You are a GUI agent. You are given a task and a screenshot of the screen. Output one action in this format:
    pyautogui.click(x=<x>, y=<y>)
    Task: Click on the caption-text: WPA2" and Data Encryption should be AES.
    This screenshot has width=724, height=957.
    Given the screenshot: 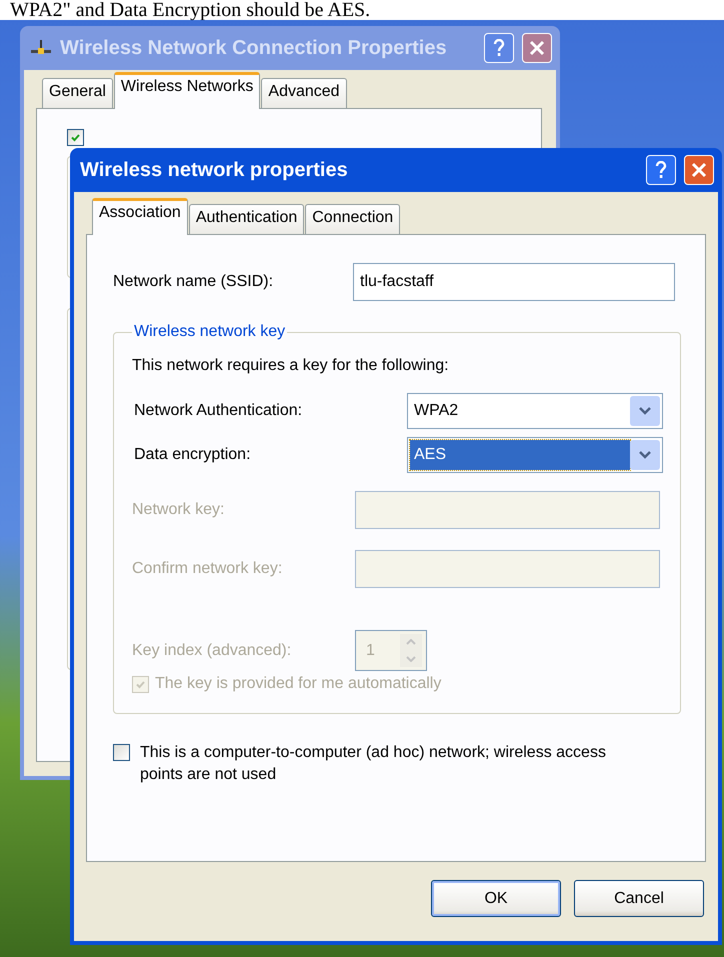 What is the action you would take?
    pyautogui.click(x=190, y=10)
    